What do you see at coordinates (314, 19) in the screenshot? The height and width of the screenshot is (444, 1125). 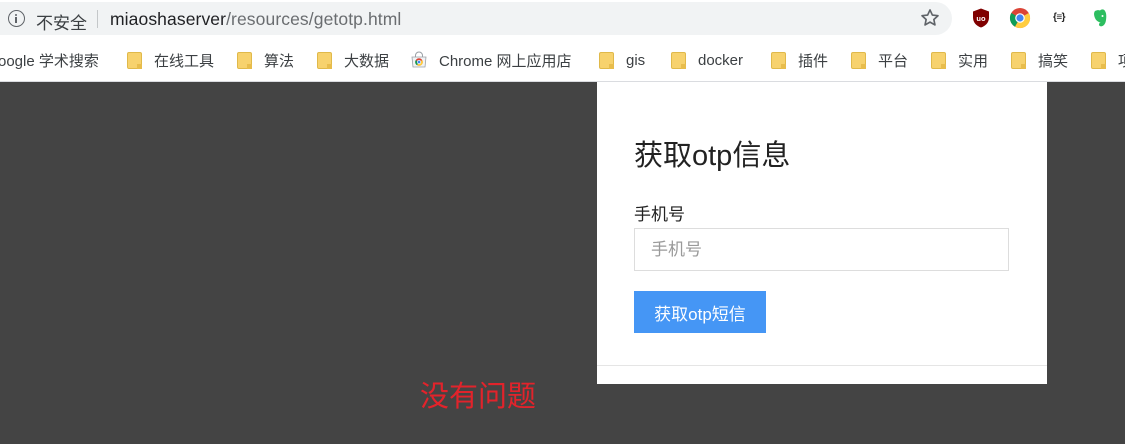 I see `url-path: /resources/getotp.html` at bounding box center [314, 19].